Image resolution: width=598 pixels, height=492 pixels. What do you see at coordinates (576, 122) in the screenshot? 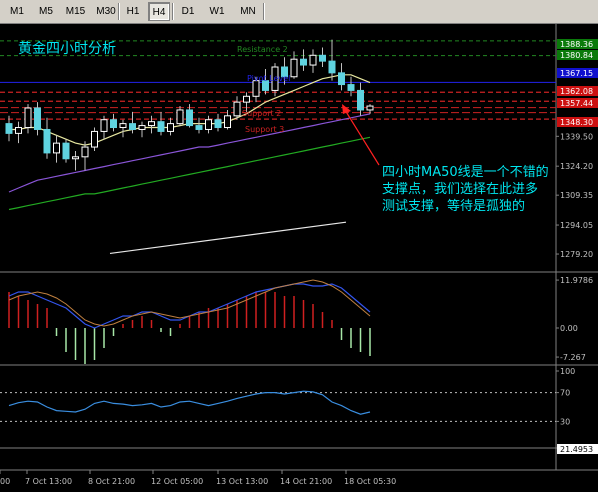
I see `price-level-badge-label: 1348.30` at bounding box center [576, 122].